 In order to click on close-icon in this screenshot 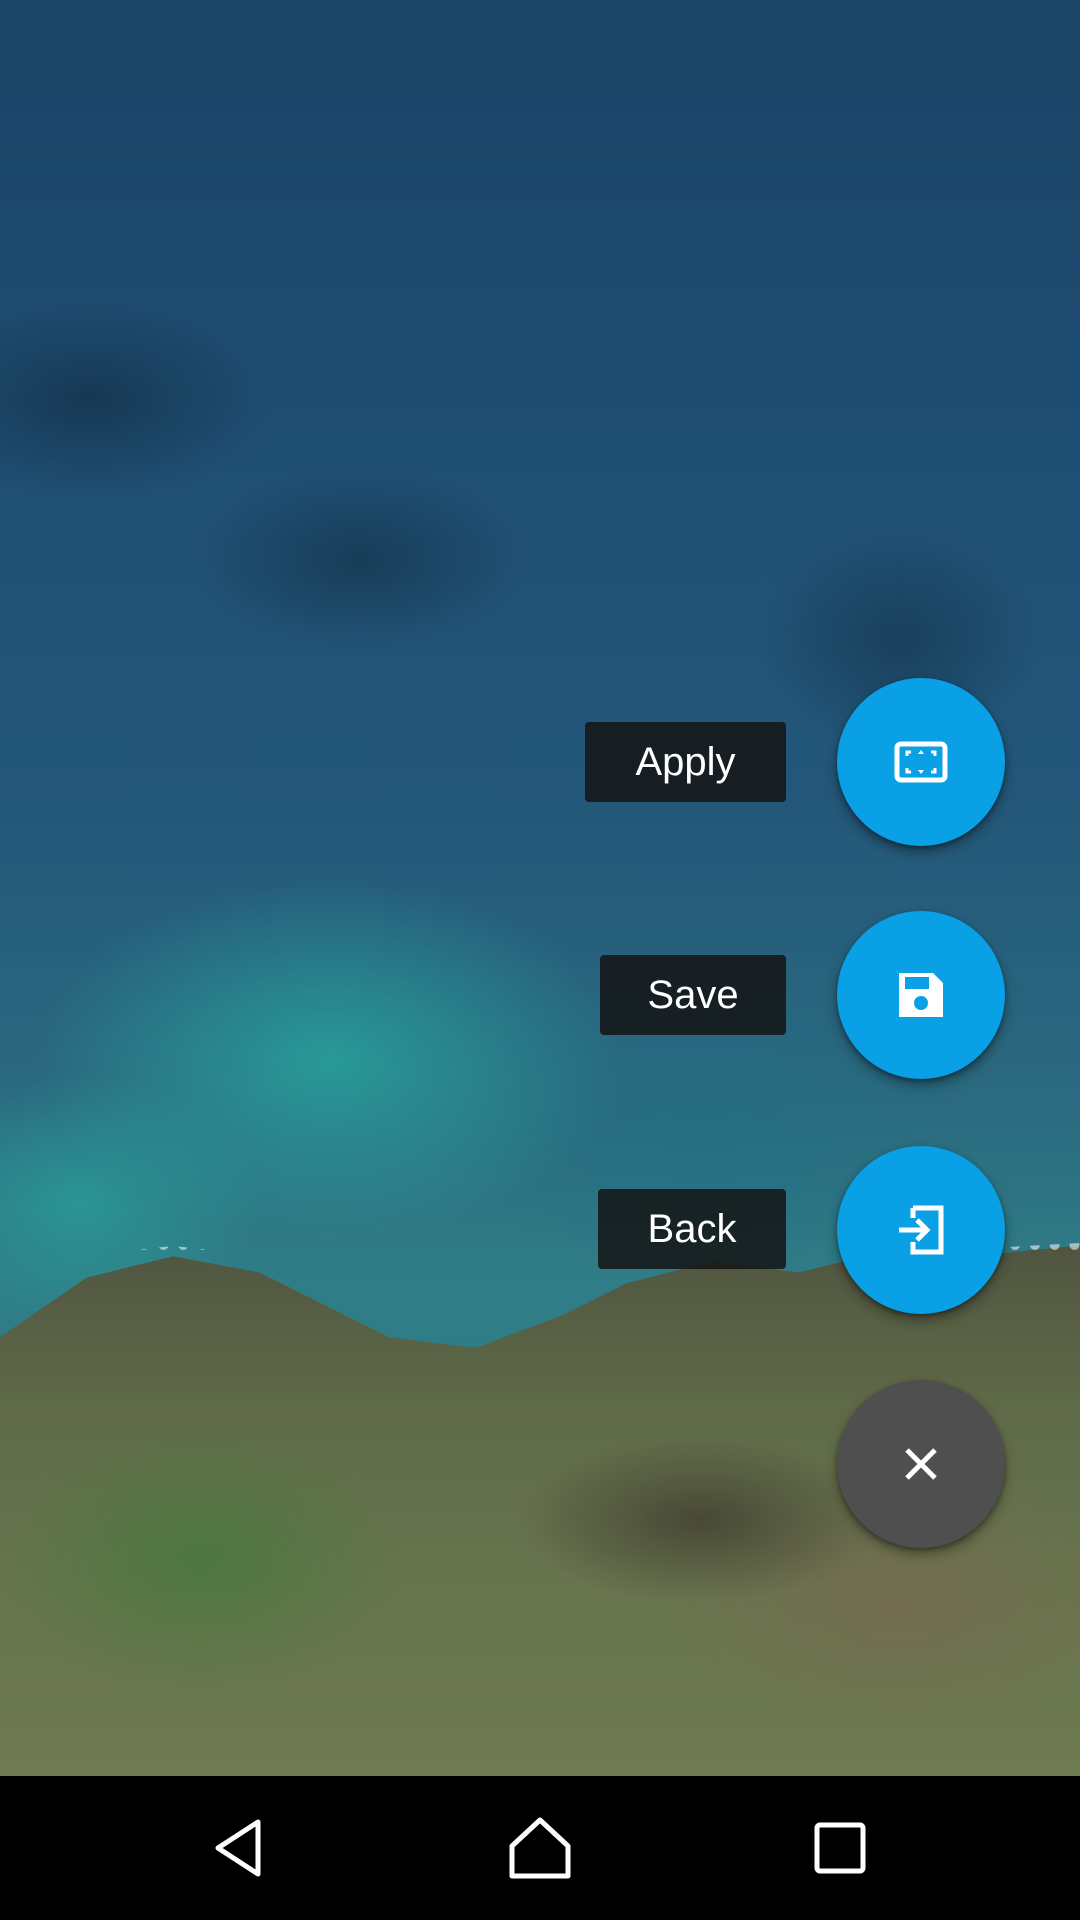, I will do `click(921, 1464)`.